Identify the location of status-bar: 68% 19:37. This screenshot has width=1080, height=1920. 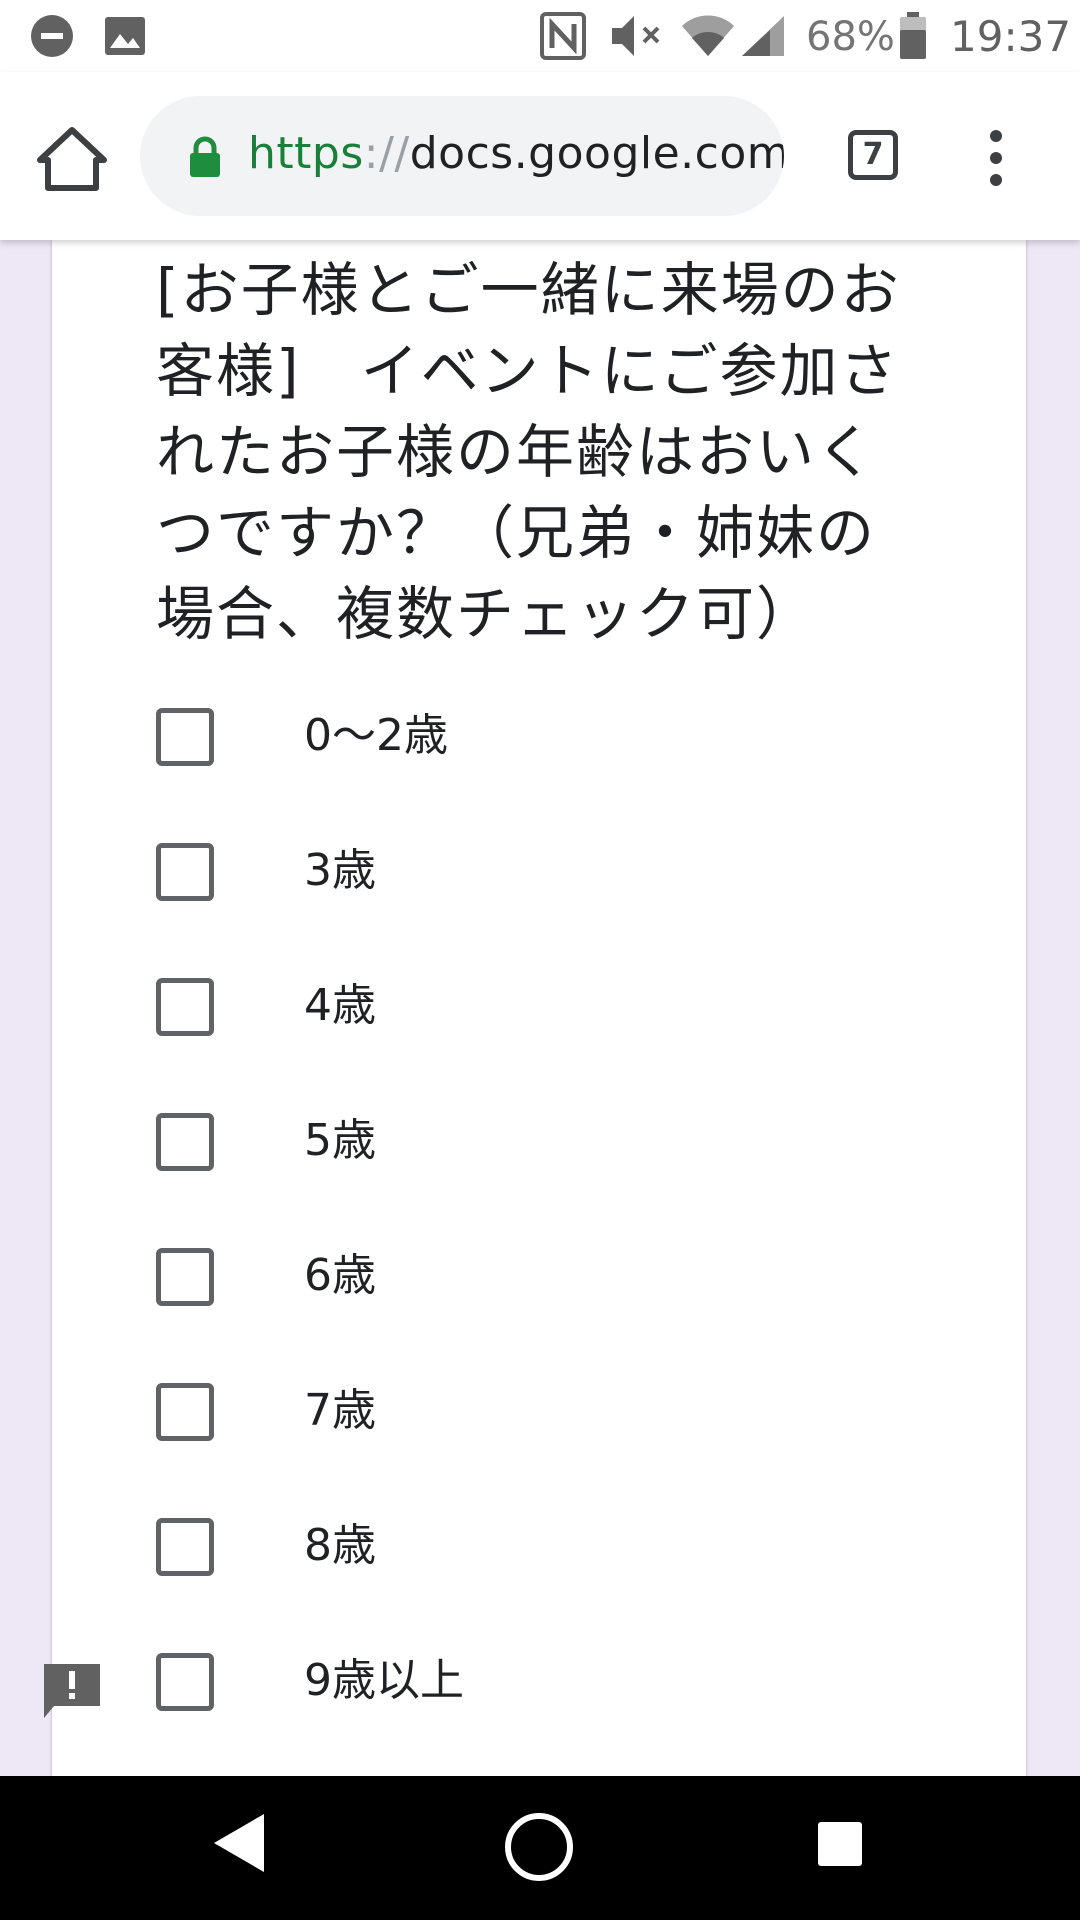
(540, 36).